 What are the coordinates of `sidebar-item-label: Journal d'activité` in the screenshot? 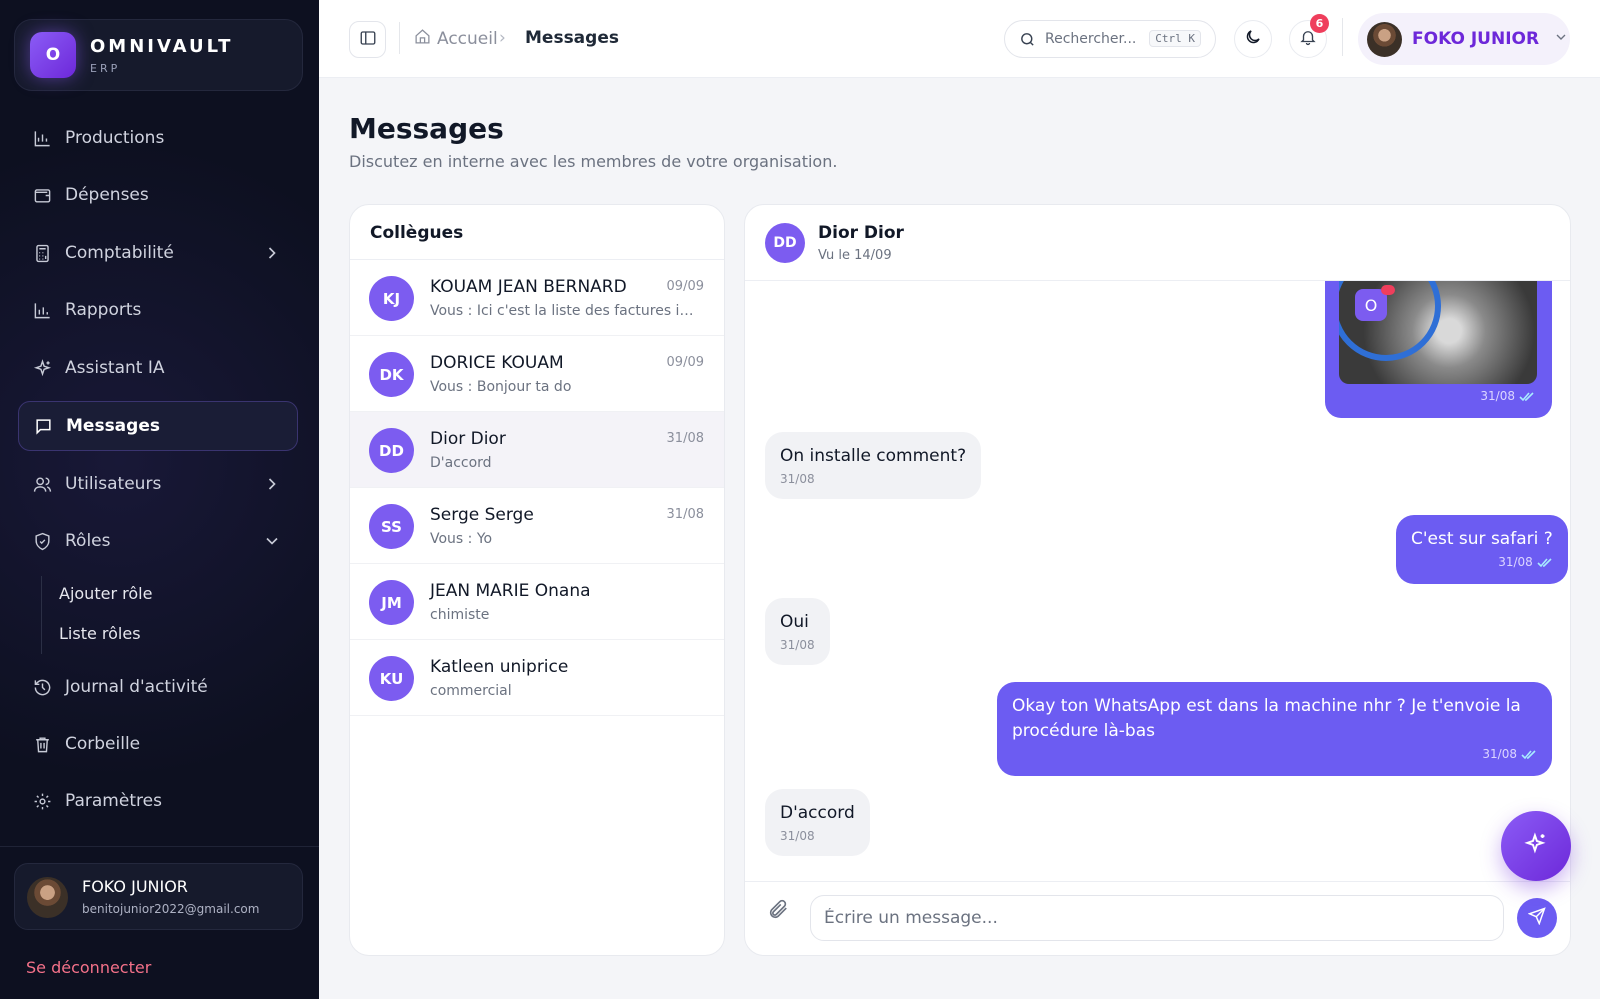 It's located at (136, 687).